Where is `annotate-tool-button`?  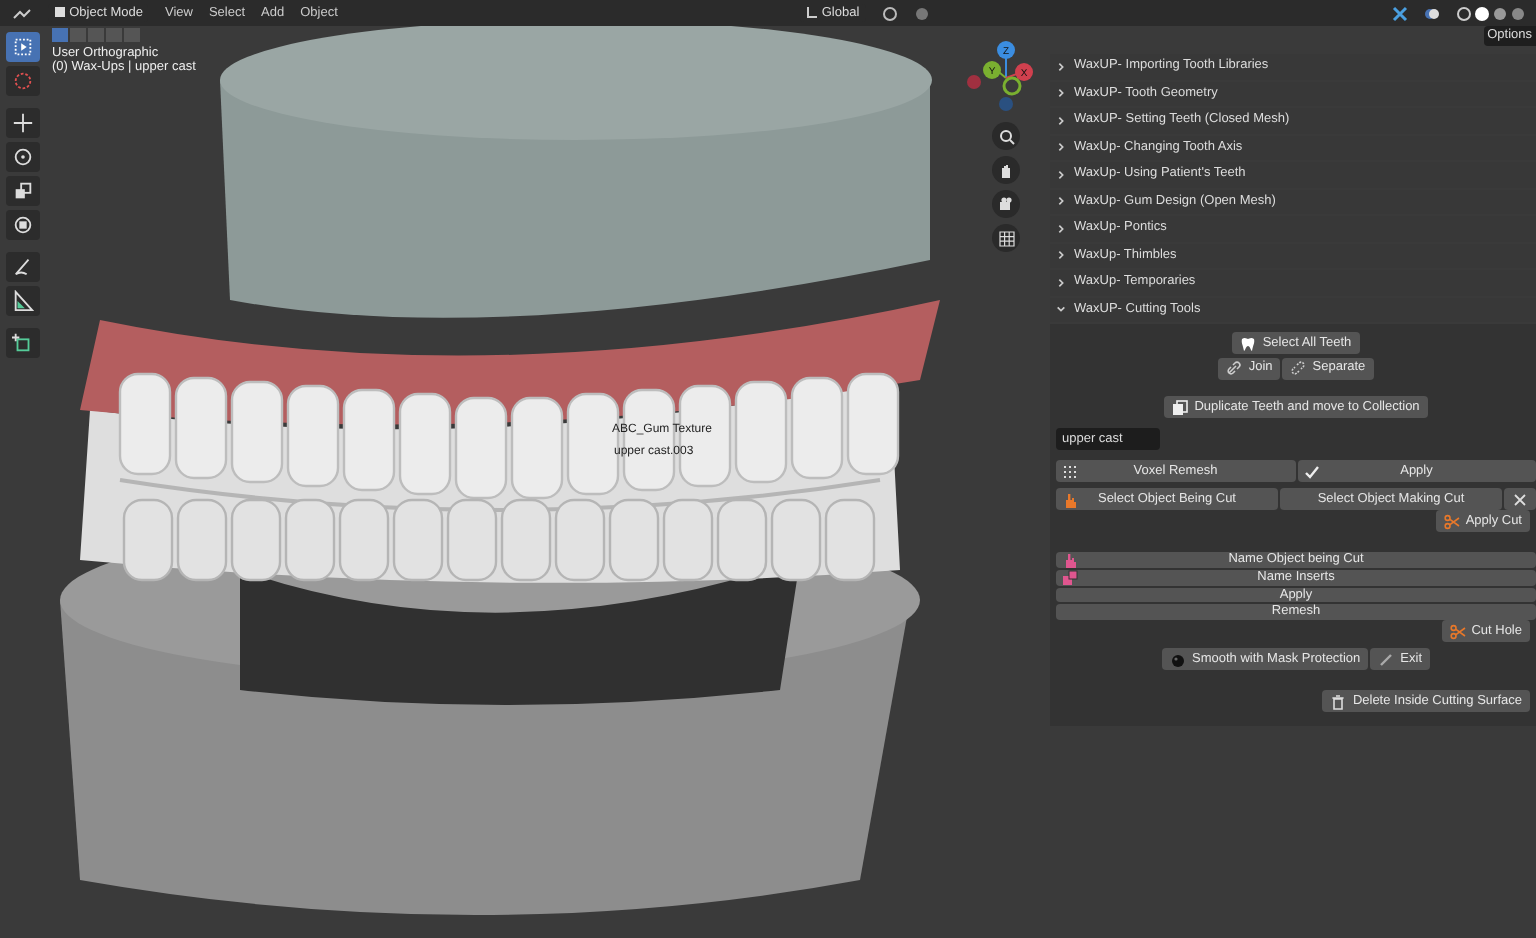
annotate-tool-button is located at coordinates (22, 267).